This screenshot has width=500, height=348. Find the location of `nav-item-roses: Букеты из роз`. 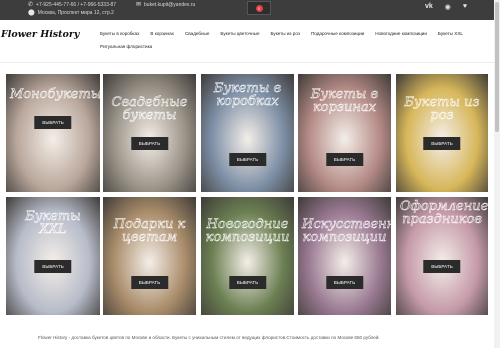

nav-item-roses: Букеты из роз is located at coordinates (285, 33).